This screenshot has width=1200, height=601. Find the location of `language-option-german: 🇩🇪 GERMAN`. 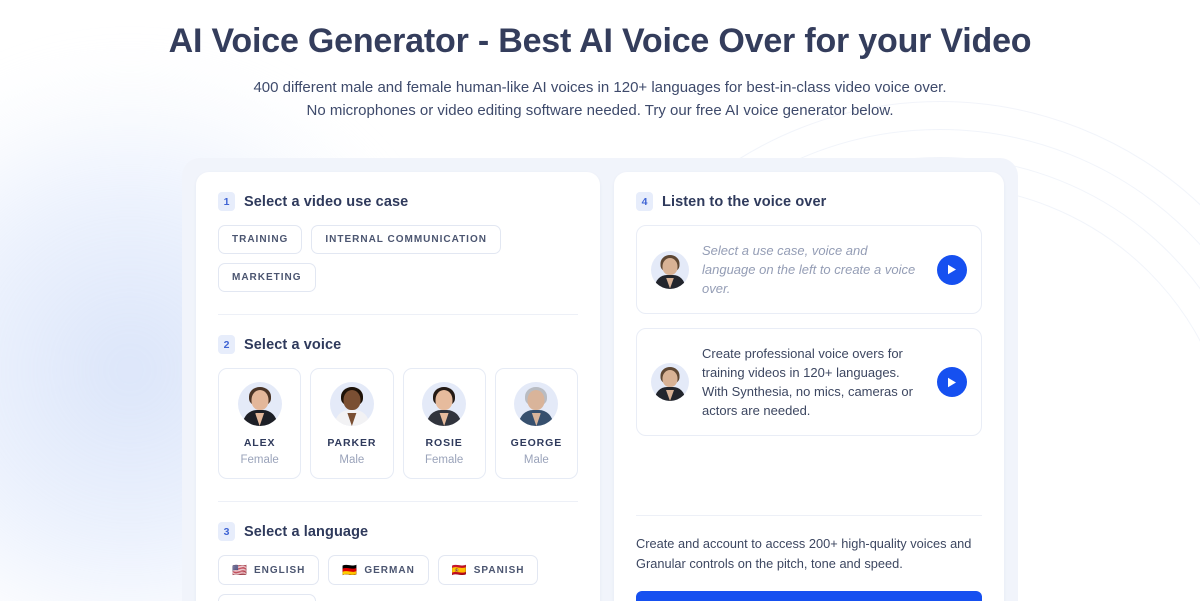

language-option-german: 🇩🇪 GERMAN is located at coordinates (378, 570).